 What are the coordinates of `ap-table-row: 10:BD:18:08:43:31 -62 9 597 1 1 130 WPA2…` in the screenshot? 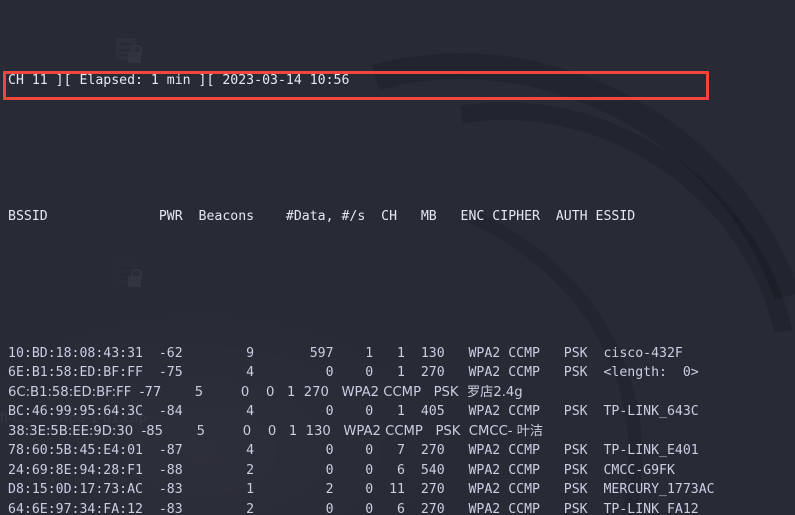 It's located at (401, 354).